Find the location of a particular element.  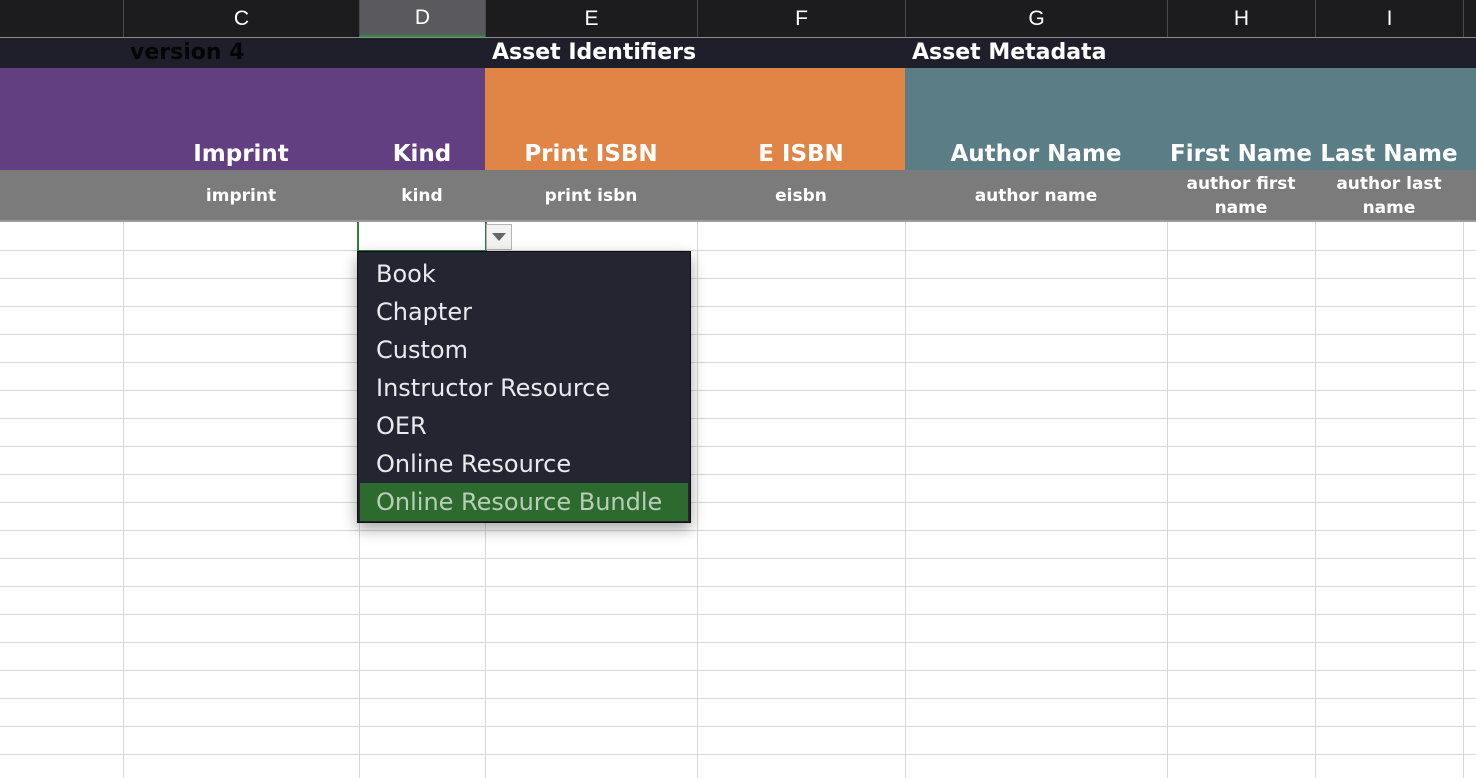

column-header-g: G is located at coordinates (1036, 18).